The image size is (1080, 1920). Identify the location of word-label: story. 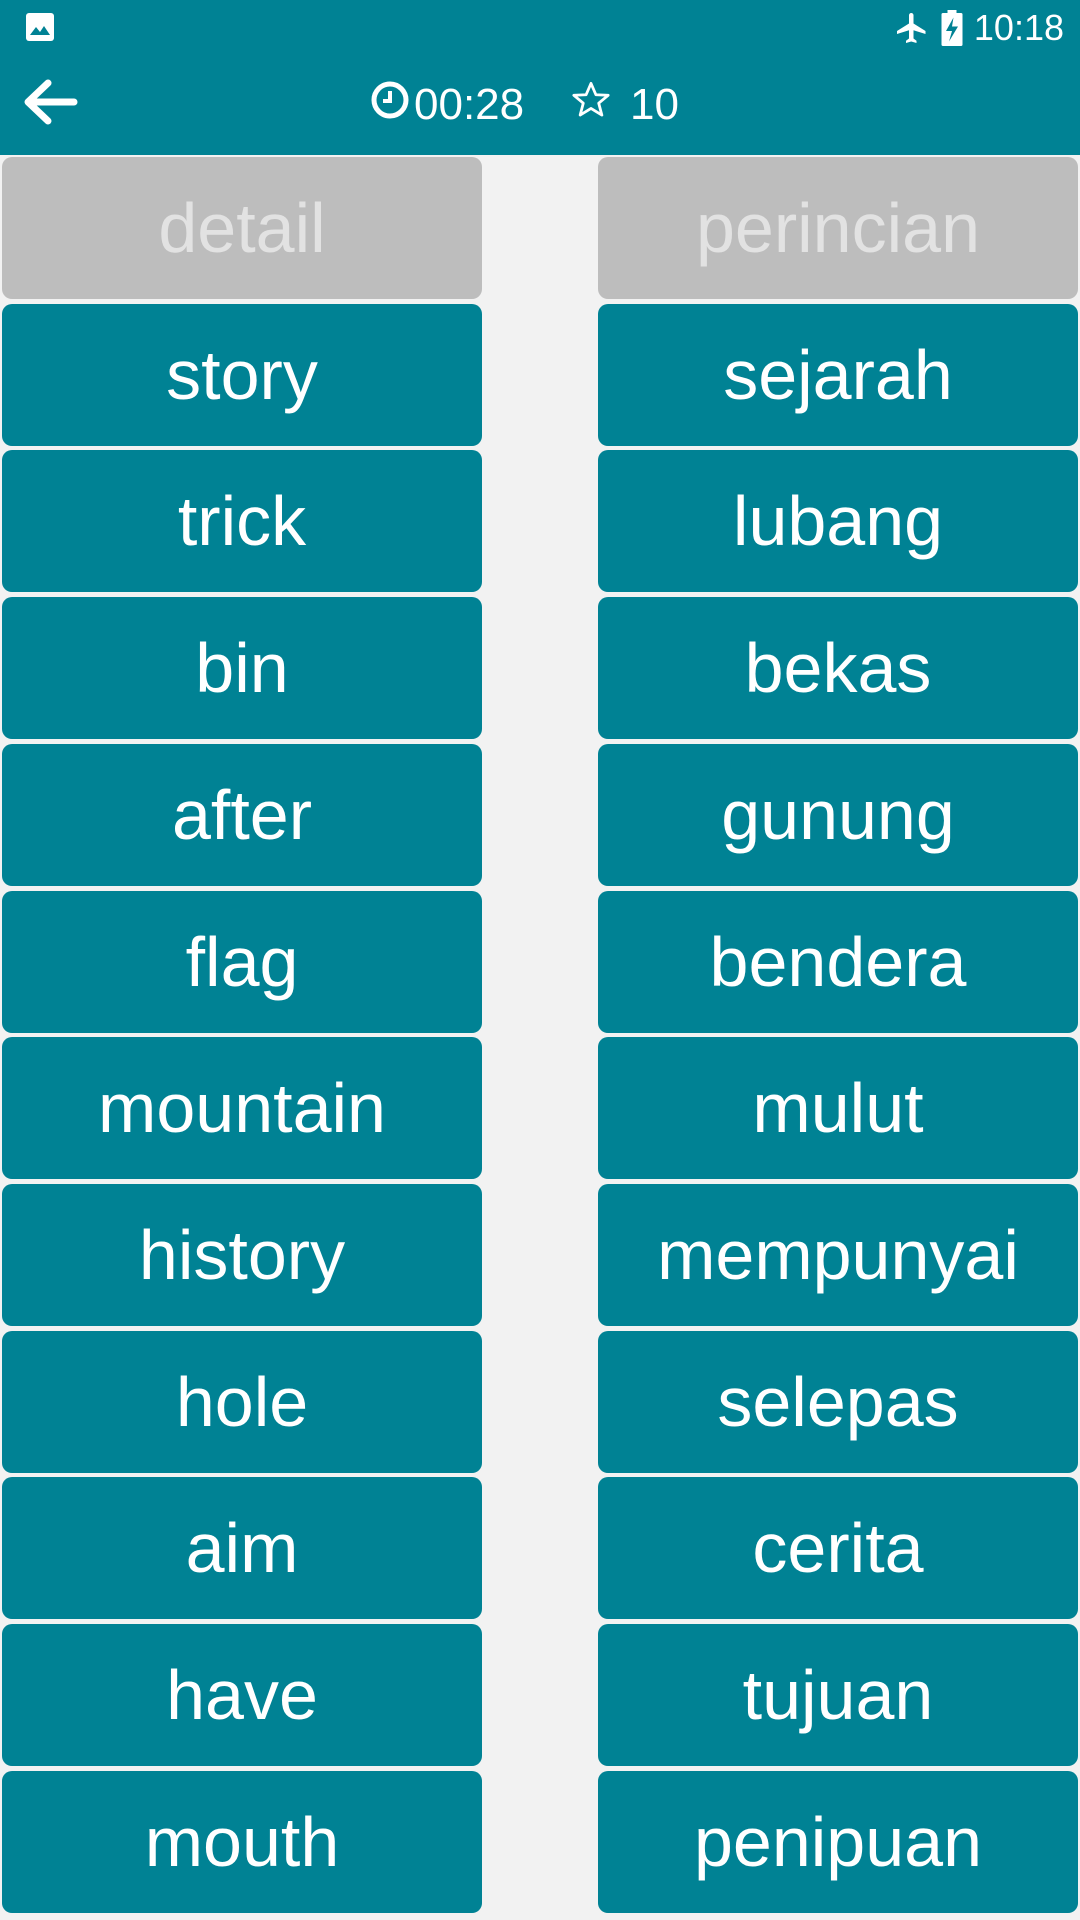
(242, 375).